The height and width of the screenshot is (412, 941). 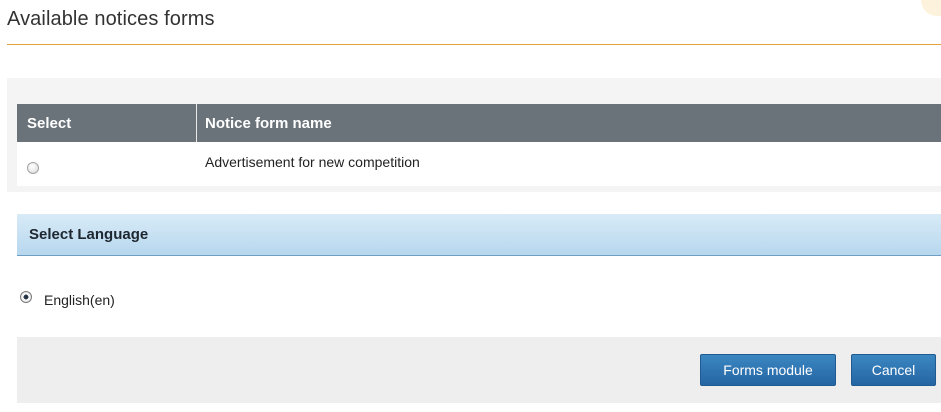 What do you see at coordinates (474, 44) in the screenshot?
I see `title-divider` at bounding box center [474, 44].